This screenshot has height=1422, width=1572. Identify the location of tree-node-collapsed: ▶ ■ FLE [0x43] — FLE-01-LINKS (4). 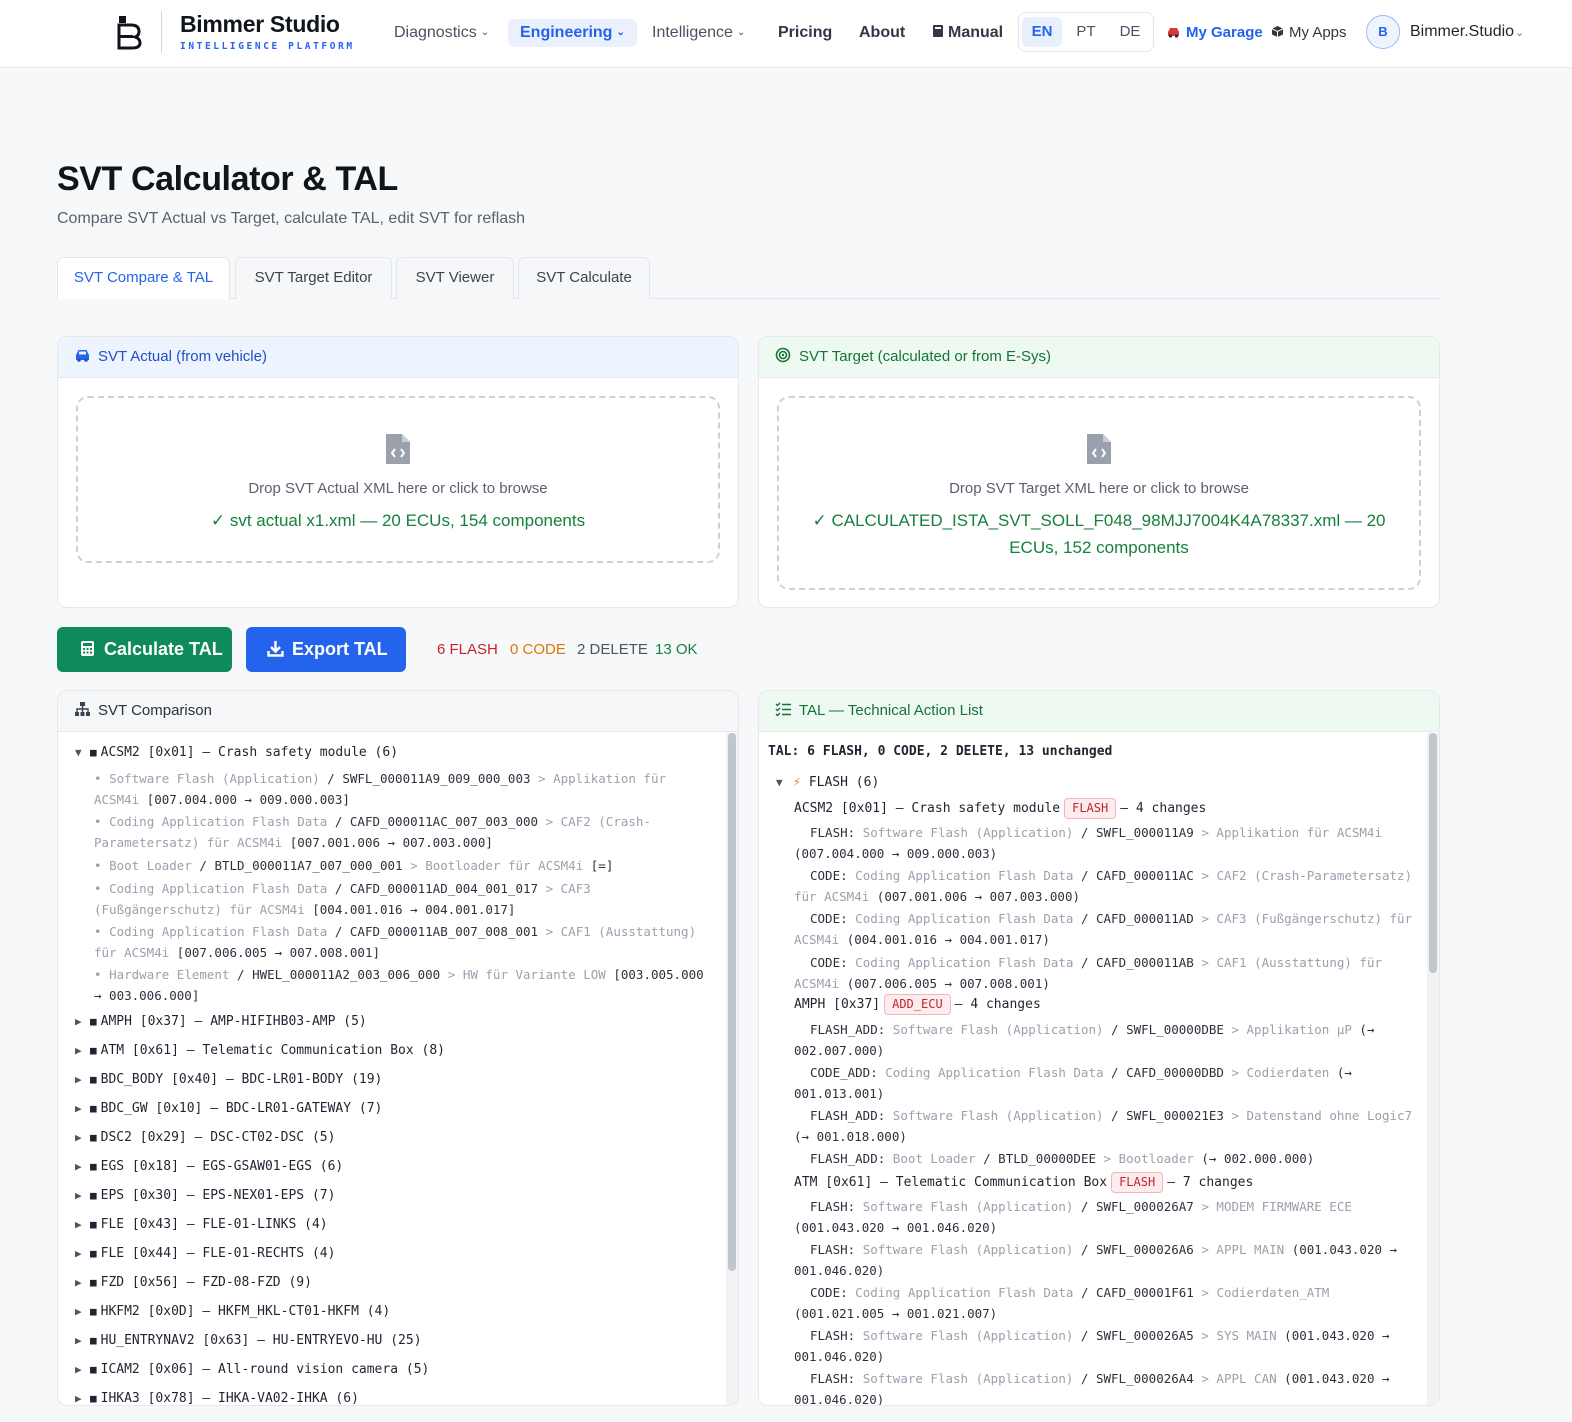
(201, 1224).